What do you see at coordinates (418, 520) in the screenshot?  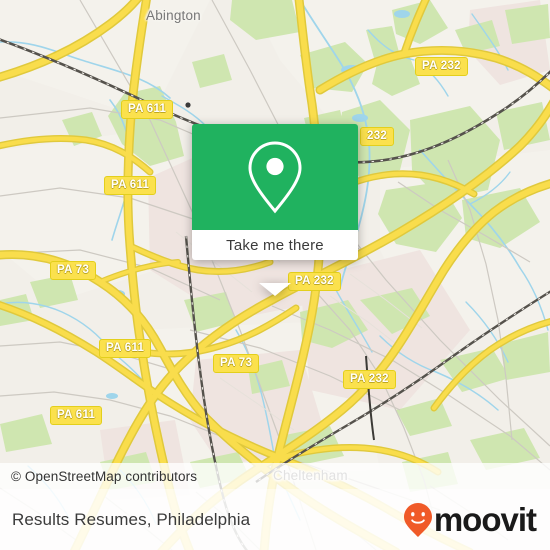 I see `moovit-pin-icon` at bounding box center [418, 520].